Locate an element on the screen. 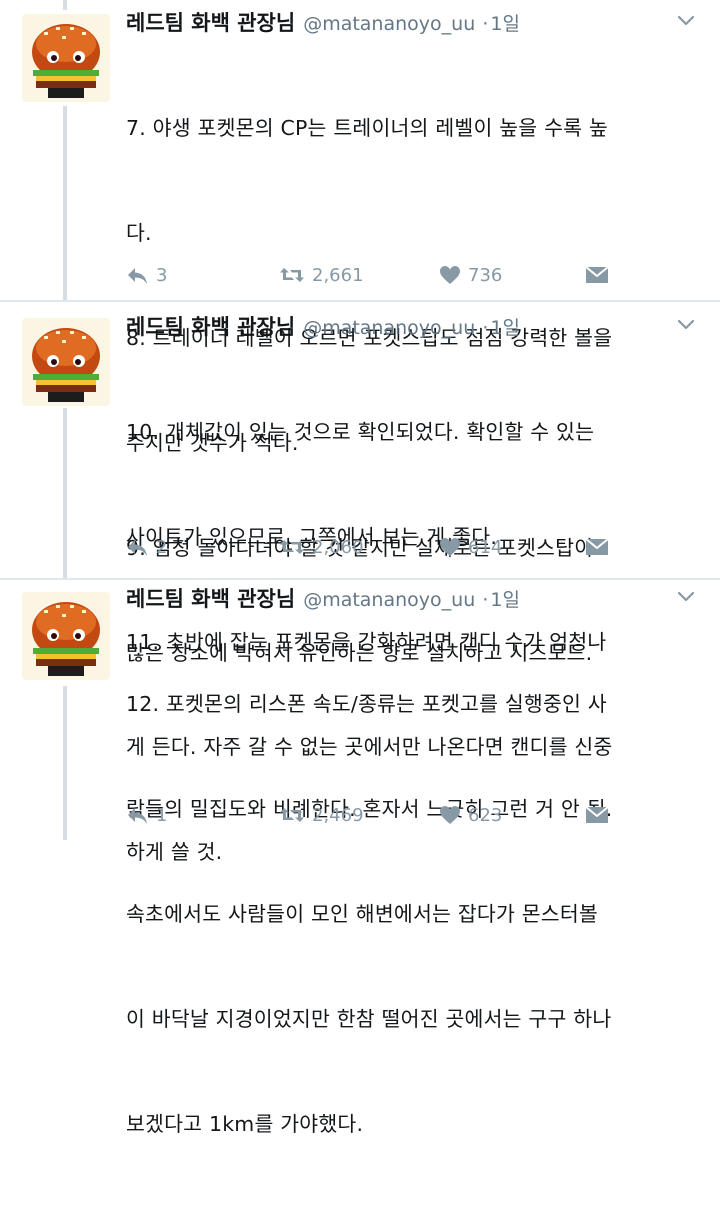  retweet-button: 2,469 is located at coordinates (321, 815).